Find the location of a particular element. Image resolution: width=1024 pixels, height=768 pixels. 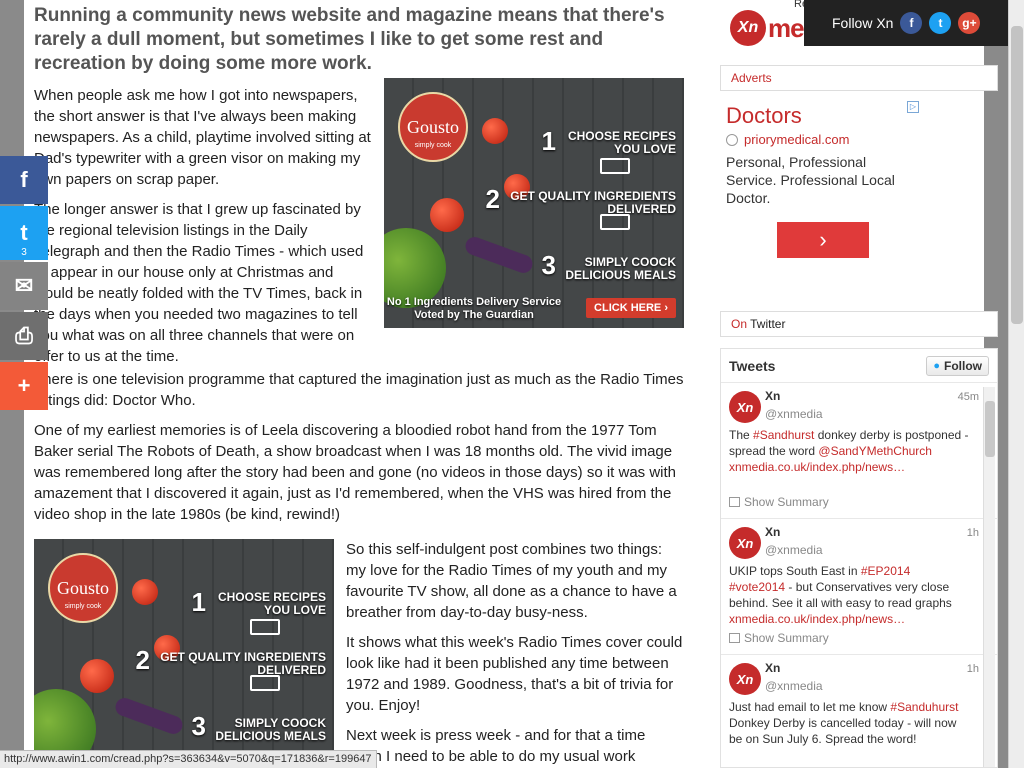

googleplus-follow-icon: g+ is located at coordinates (969, 23).